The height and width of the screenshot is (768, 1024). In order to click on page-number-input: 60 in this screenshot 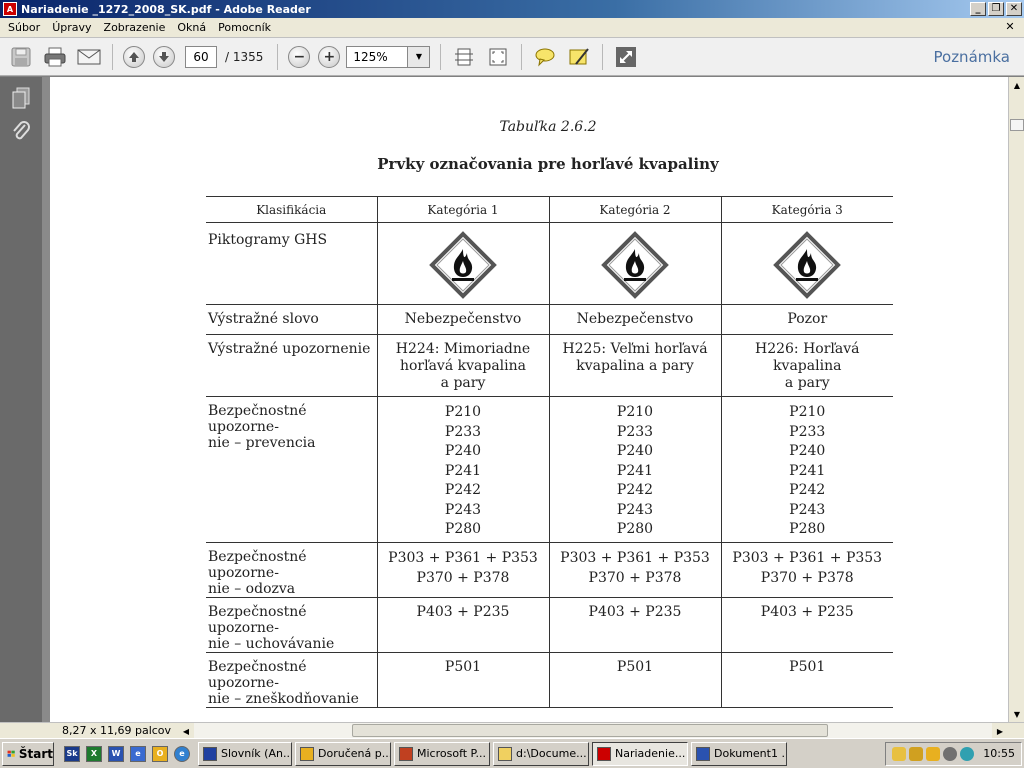, I will do `click(201, 56)`.